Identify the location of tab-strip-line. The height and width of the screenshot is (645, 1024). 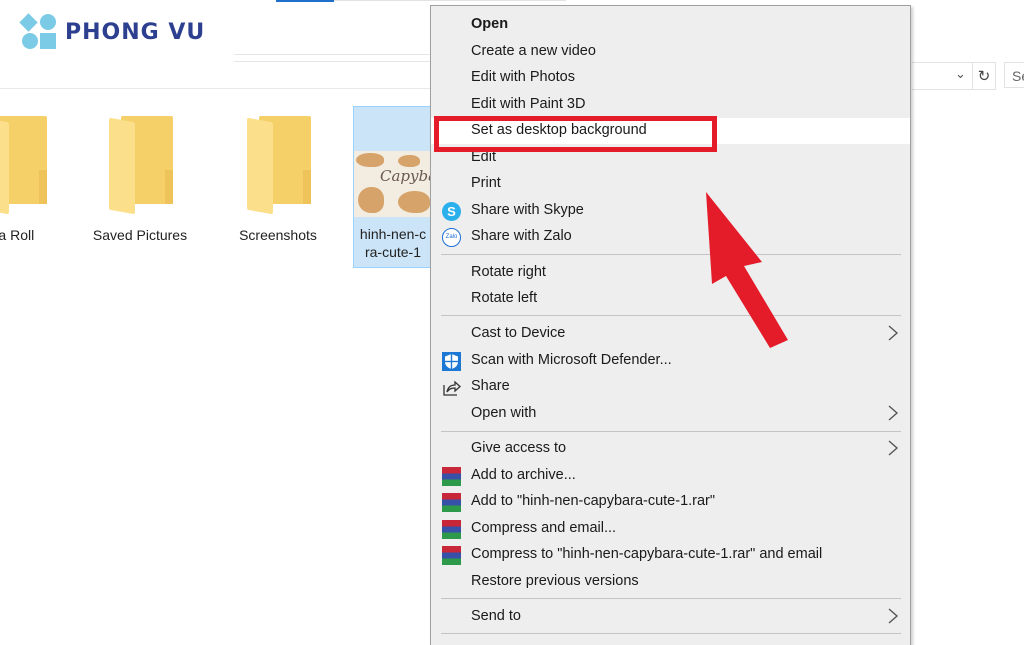
(450, 0).